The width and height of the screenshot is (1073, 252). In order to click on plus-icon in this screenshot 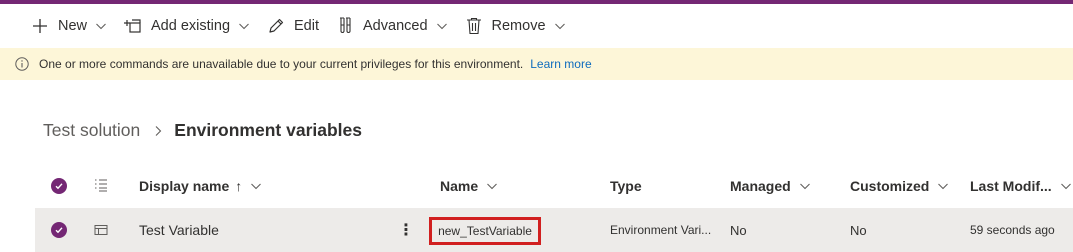, I will do `click(40, 26)`.